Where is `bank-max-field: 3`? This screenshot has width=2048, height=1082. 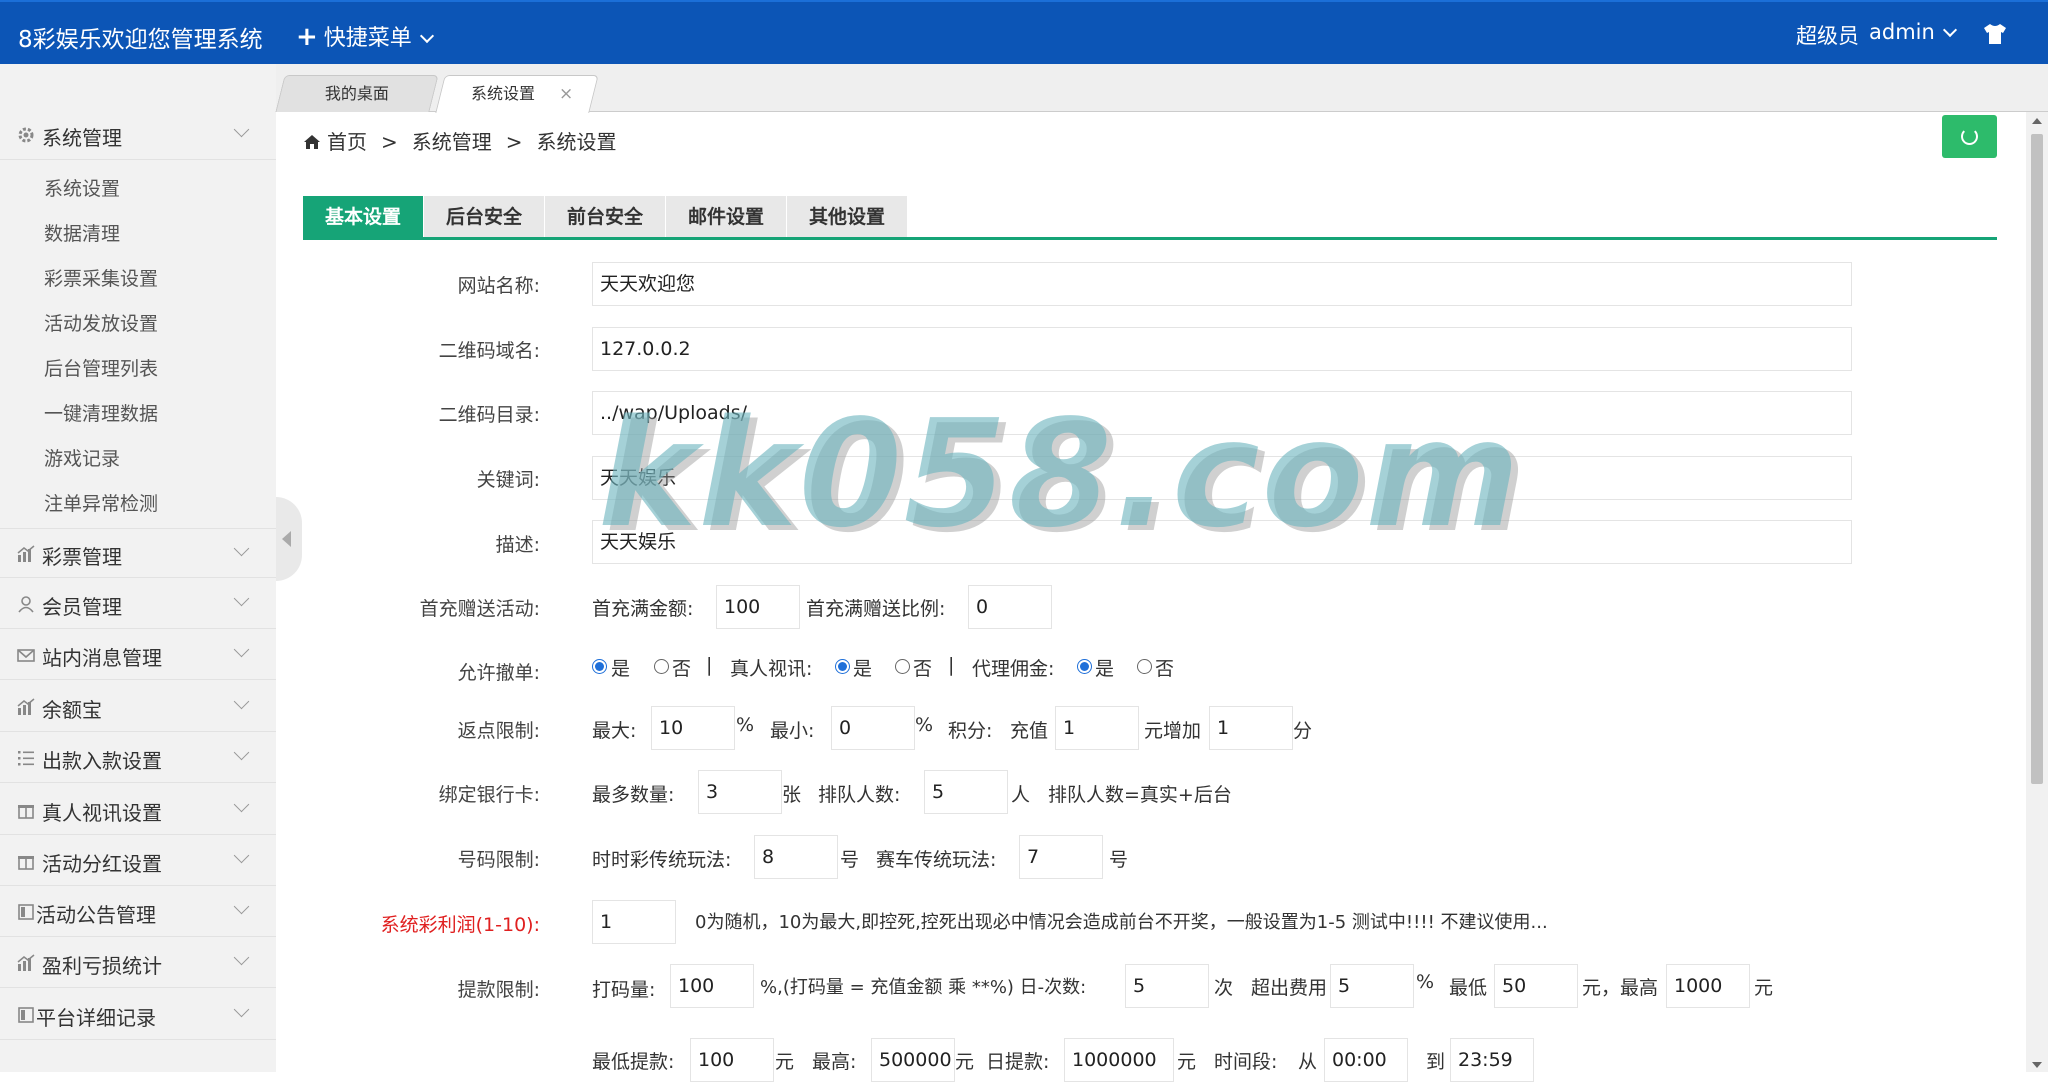 bank-max-field: 3 is located at coordinates (740, 792).